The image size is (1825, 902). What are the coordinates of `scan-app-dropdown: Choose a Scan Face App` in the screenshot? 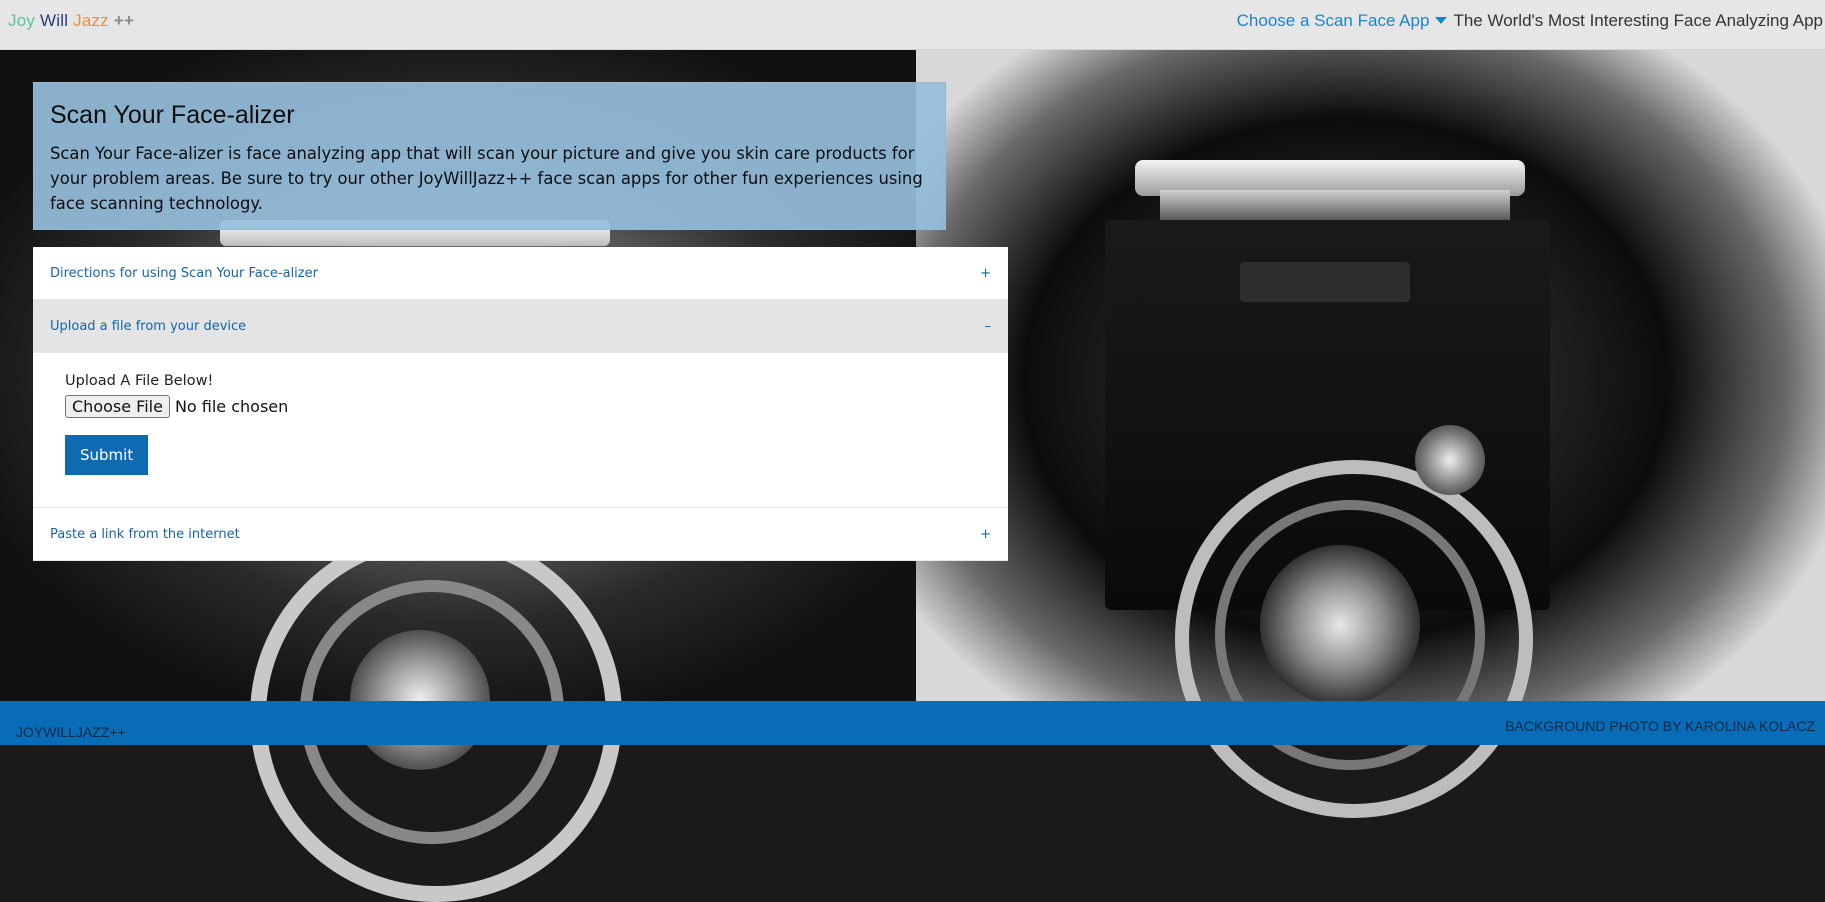 It's located at (1345, 20).